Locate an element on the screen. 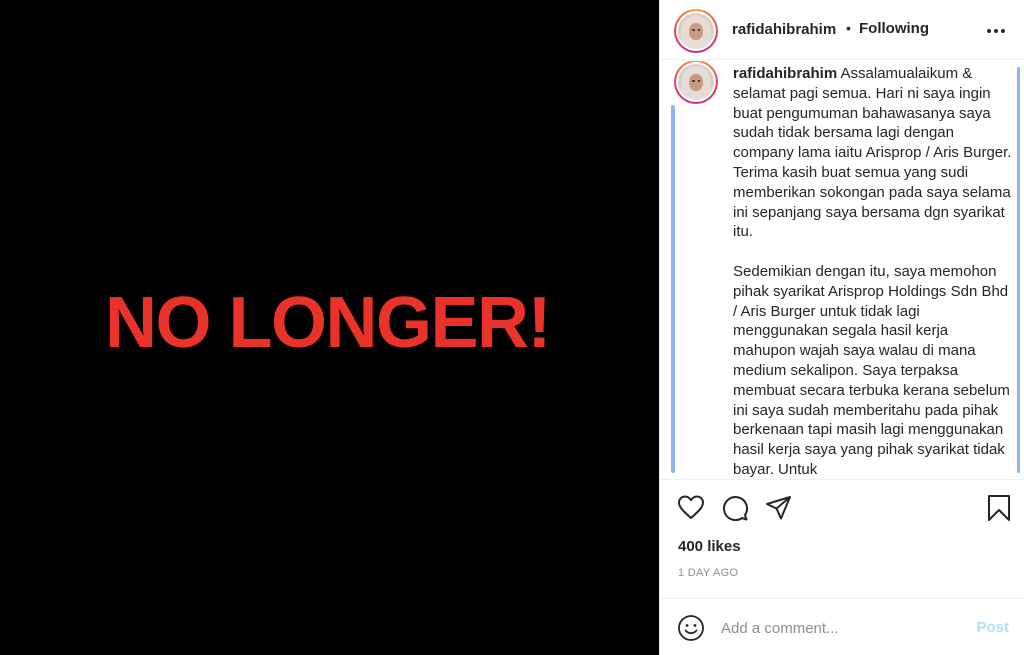 The image size is (1024, 655). comment-input is located at coordinates (841, 628).